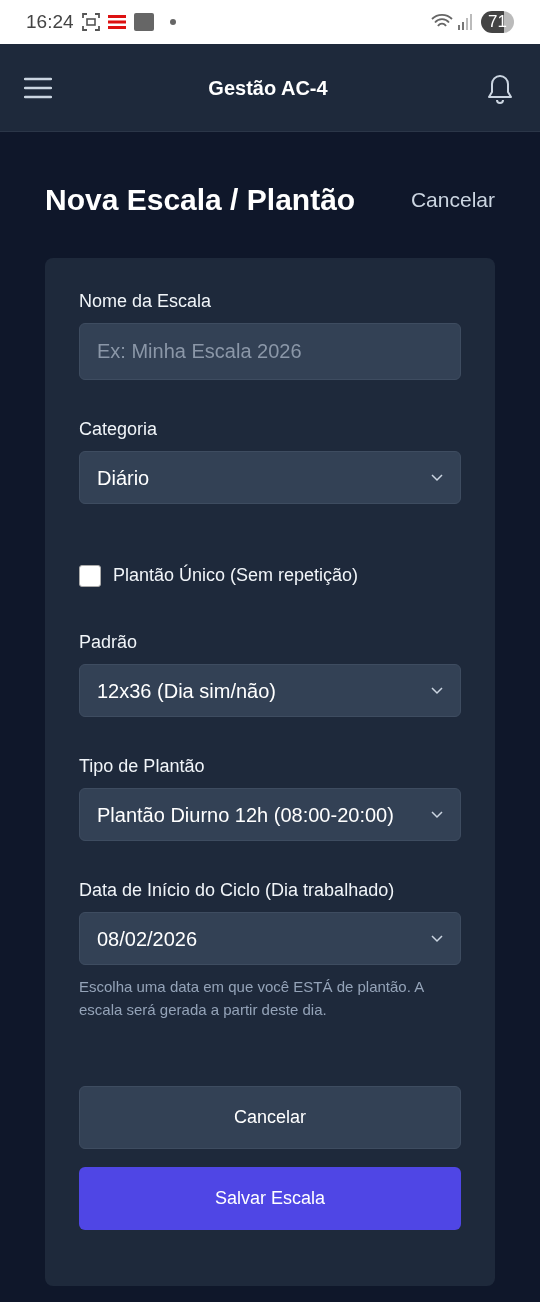 This screenshot has height=1302, width=540. I want to click on page-title: Nova Escala / Plantão, so click(200, 200).